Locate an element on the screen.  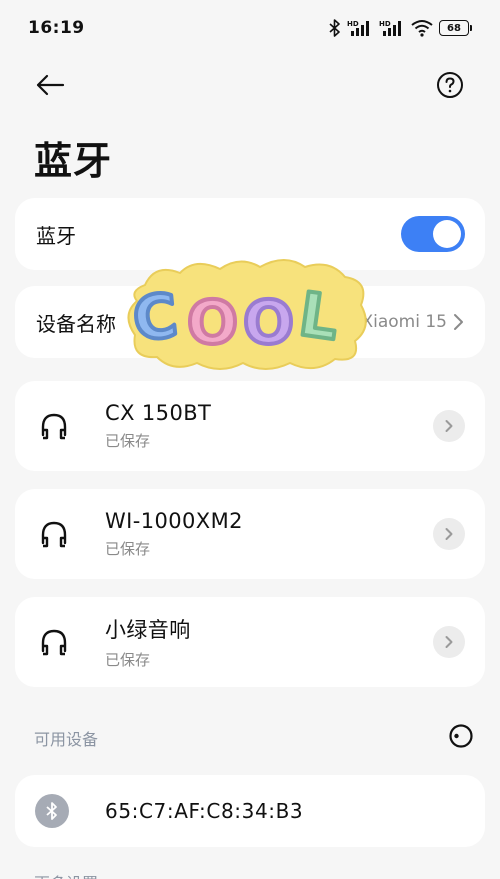
saved-device-row: WI-1000XM2 已保存 is located at coordinates (250, 534).